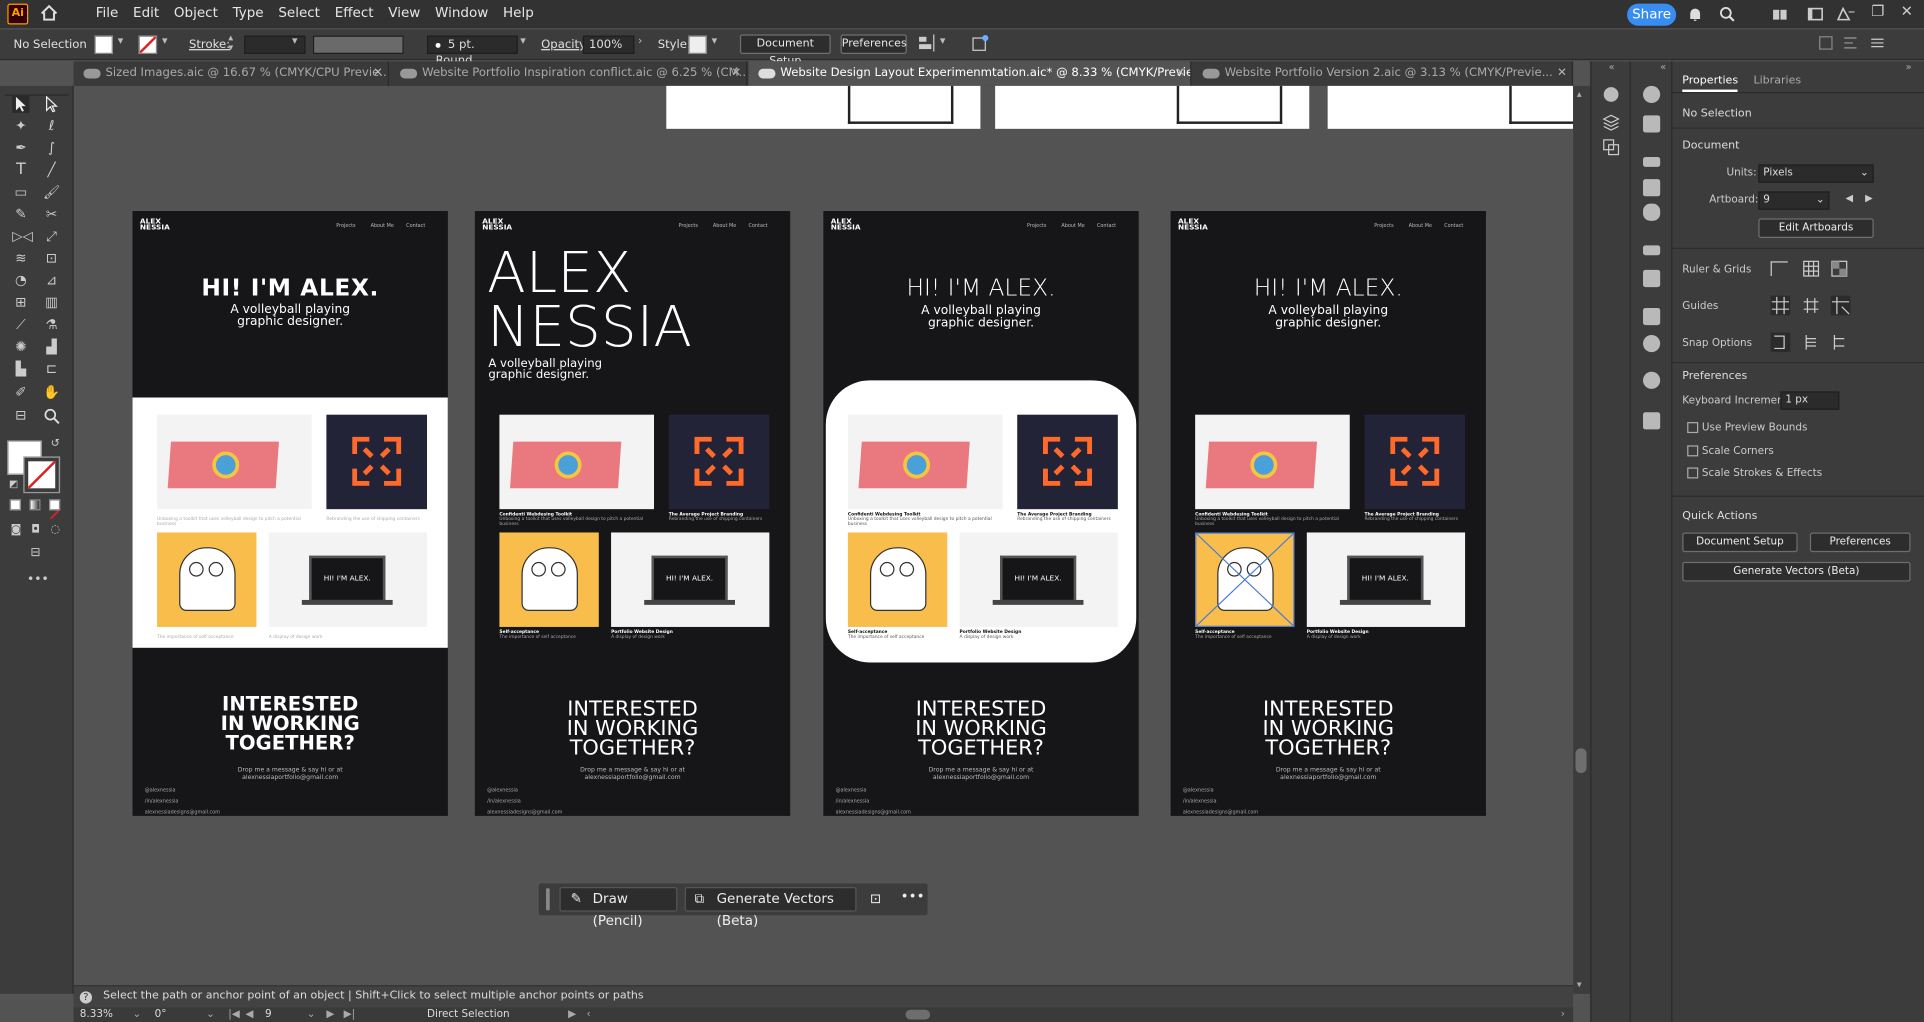  What do you see at coordinates (1652, 188) in the screenshot?
I see `symbols-icon` at bounding box center [1652, 188].